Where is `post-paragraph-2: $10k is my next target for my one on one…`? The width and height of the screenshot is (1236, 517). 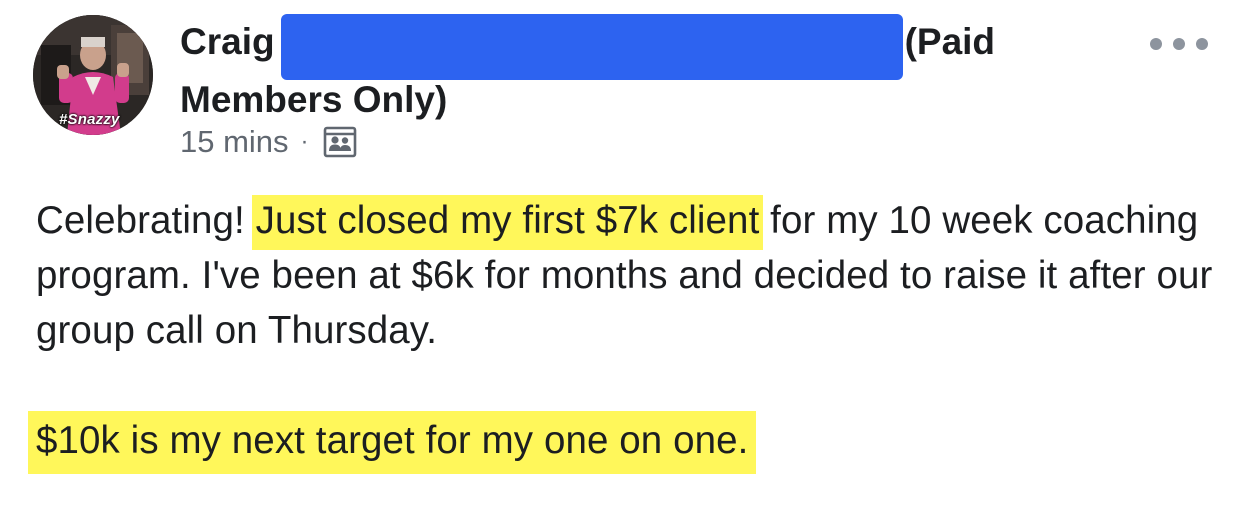
post-paragraph-2: $10k is my next target for my one on one… is located at coordinates (622, 442).